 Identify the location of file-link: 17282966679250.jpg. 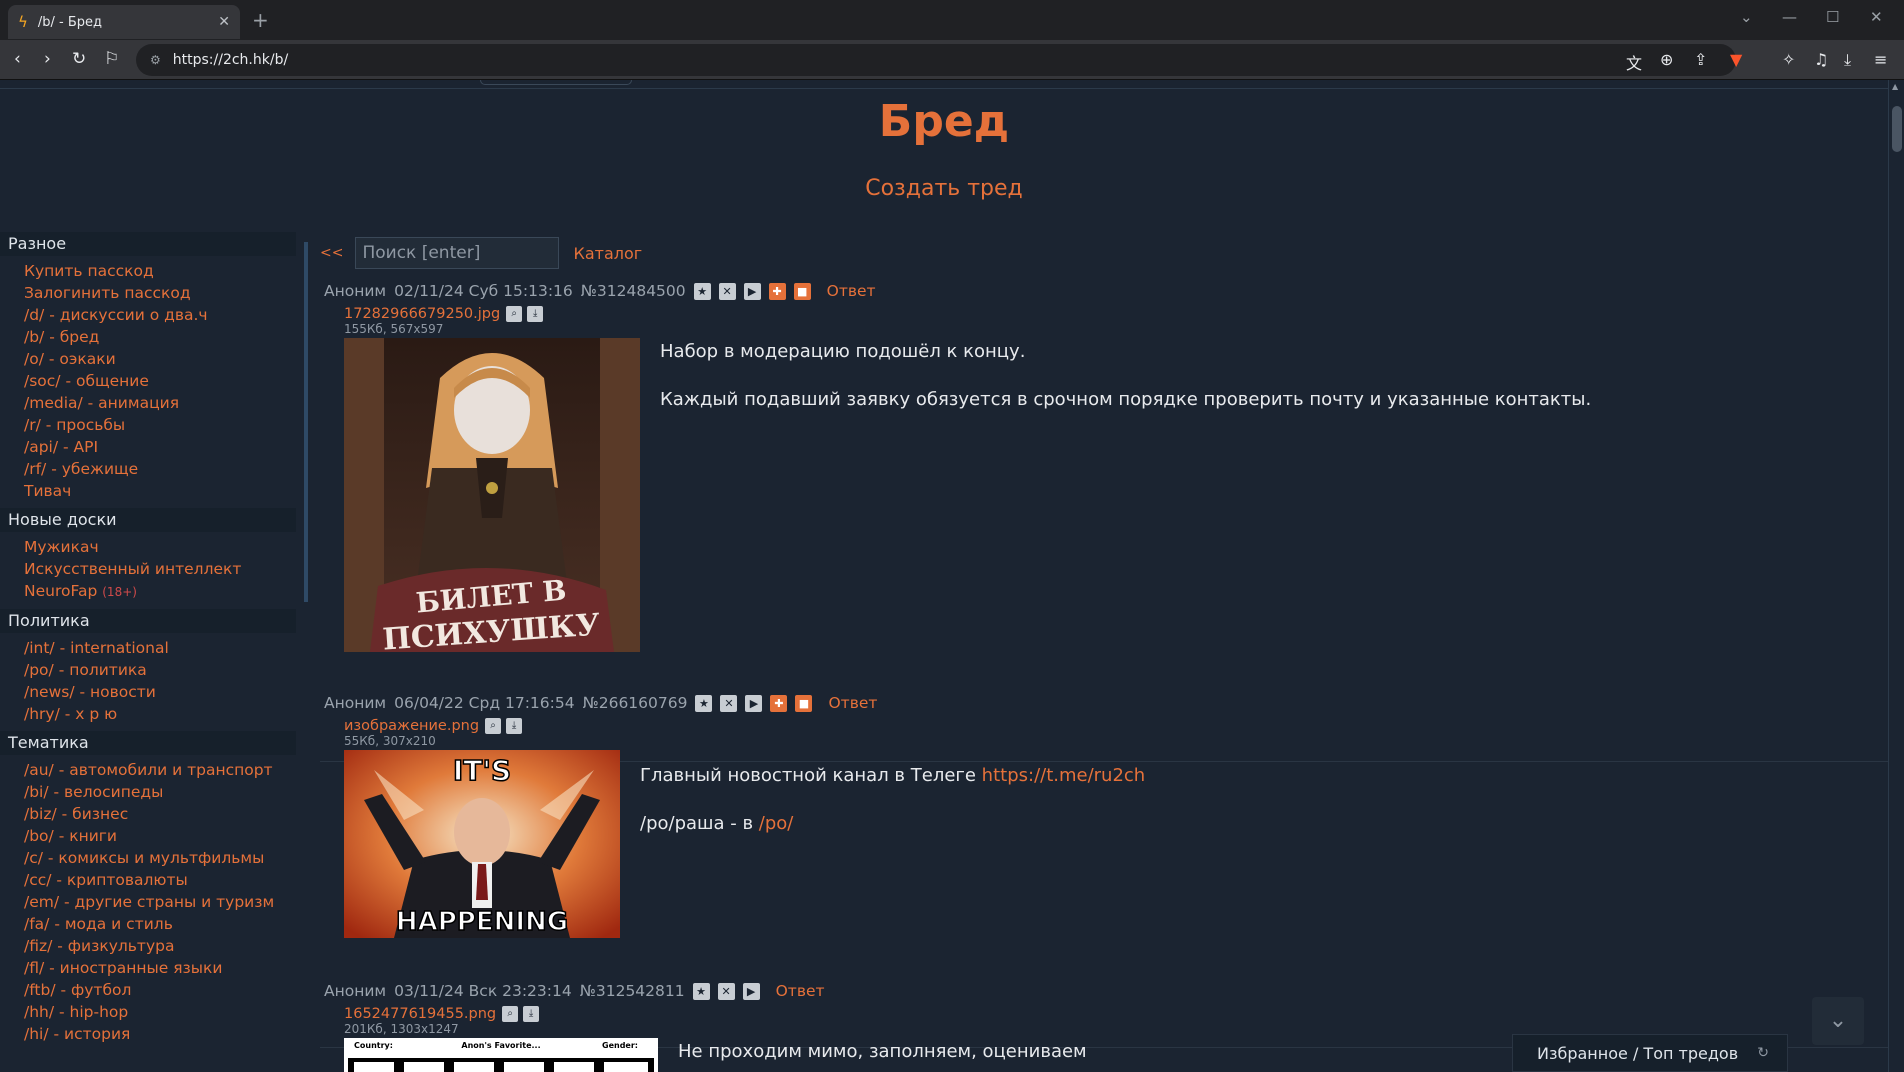
(422, 314).